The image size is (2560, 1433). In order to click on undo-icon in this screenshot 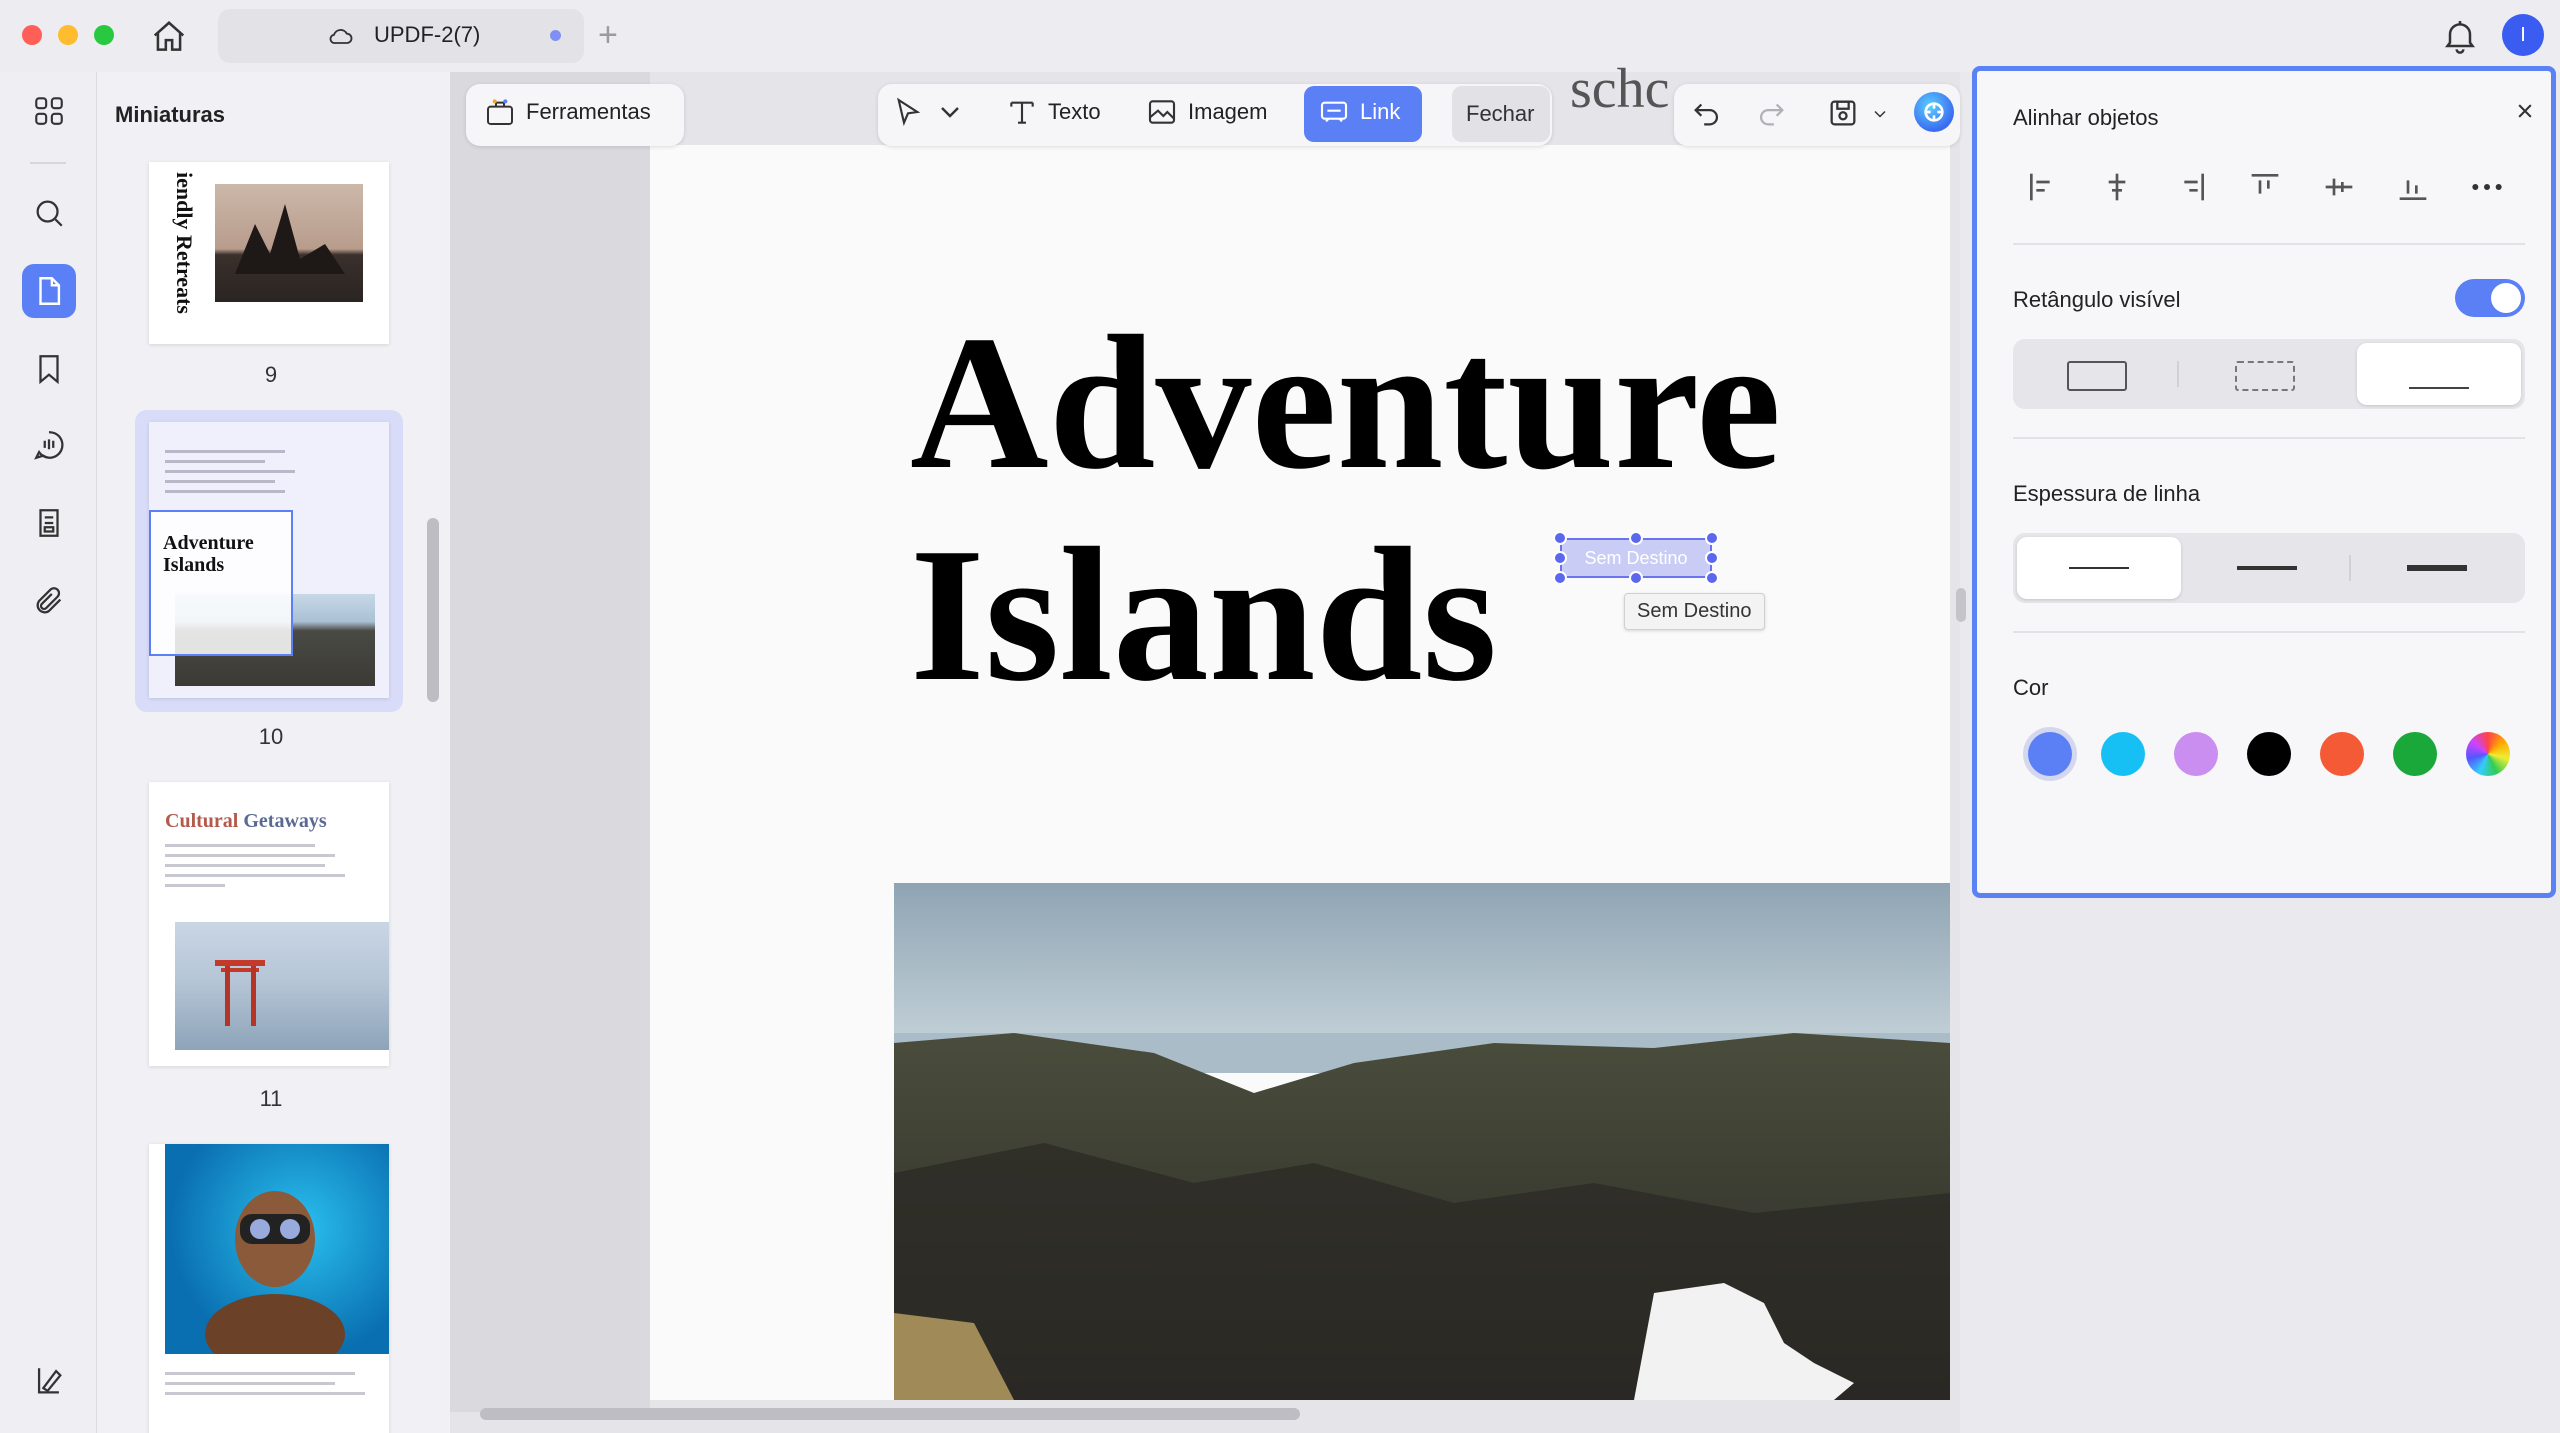, I will do `click(1707, 113)`.